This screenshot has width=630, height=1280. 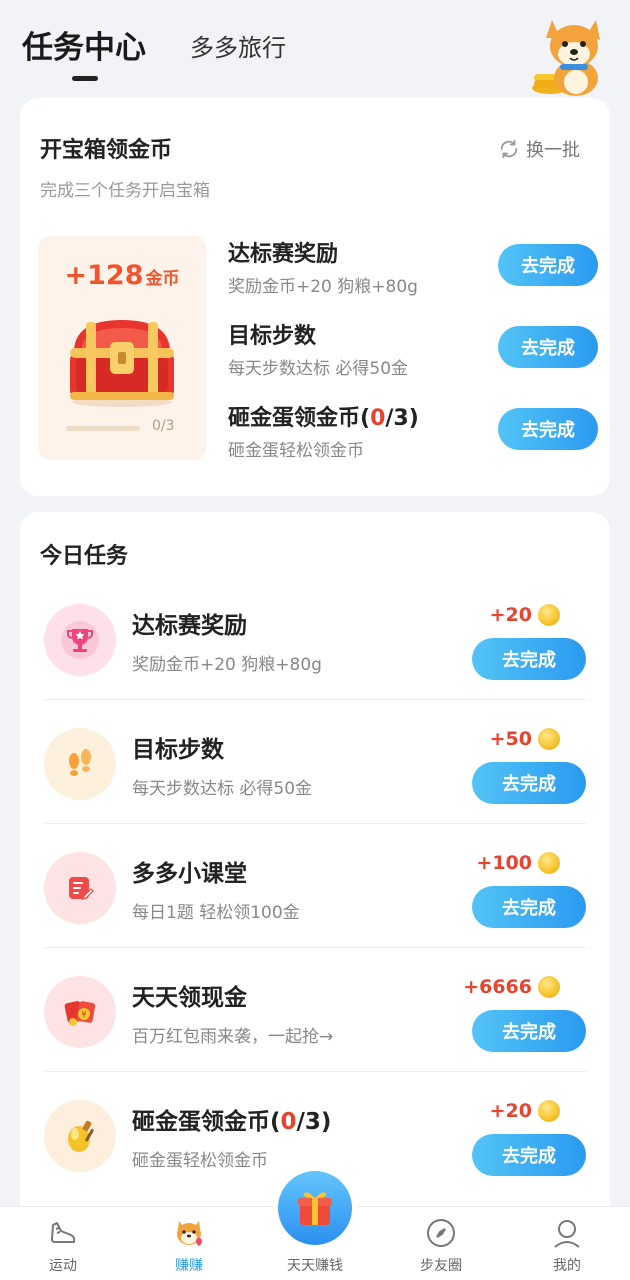 I want to click on nav-item-earn: 赚赚, so click(x=189, y=1243).